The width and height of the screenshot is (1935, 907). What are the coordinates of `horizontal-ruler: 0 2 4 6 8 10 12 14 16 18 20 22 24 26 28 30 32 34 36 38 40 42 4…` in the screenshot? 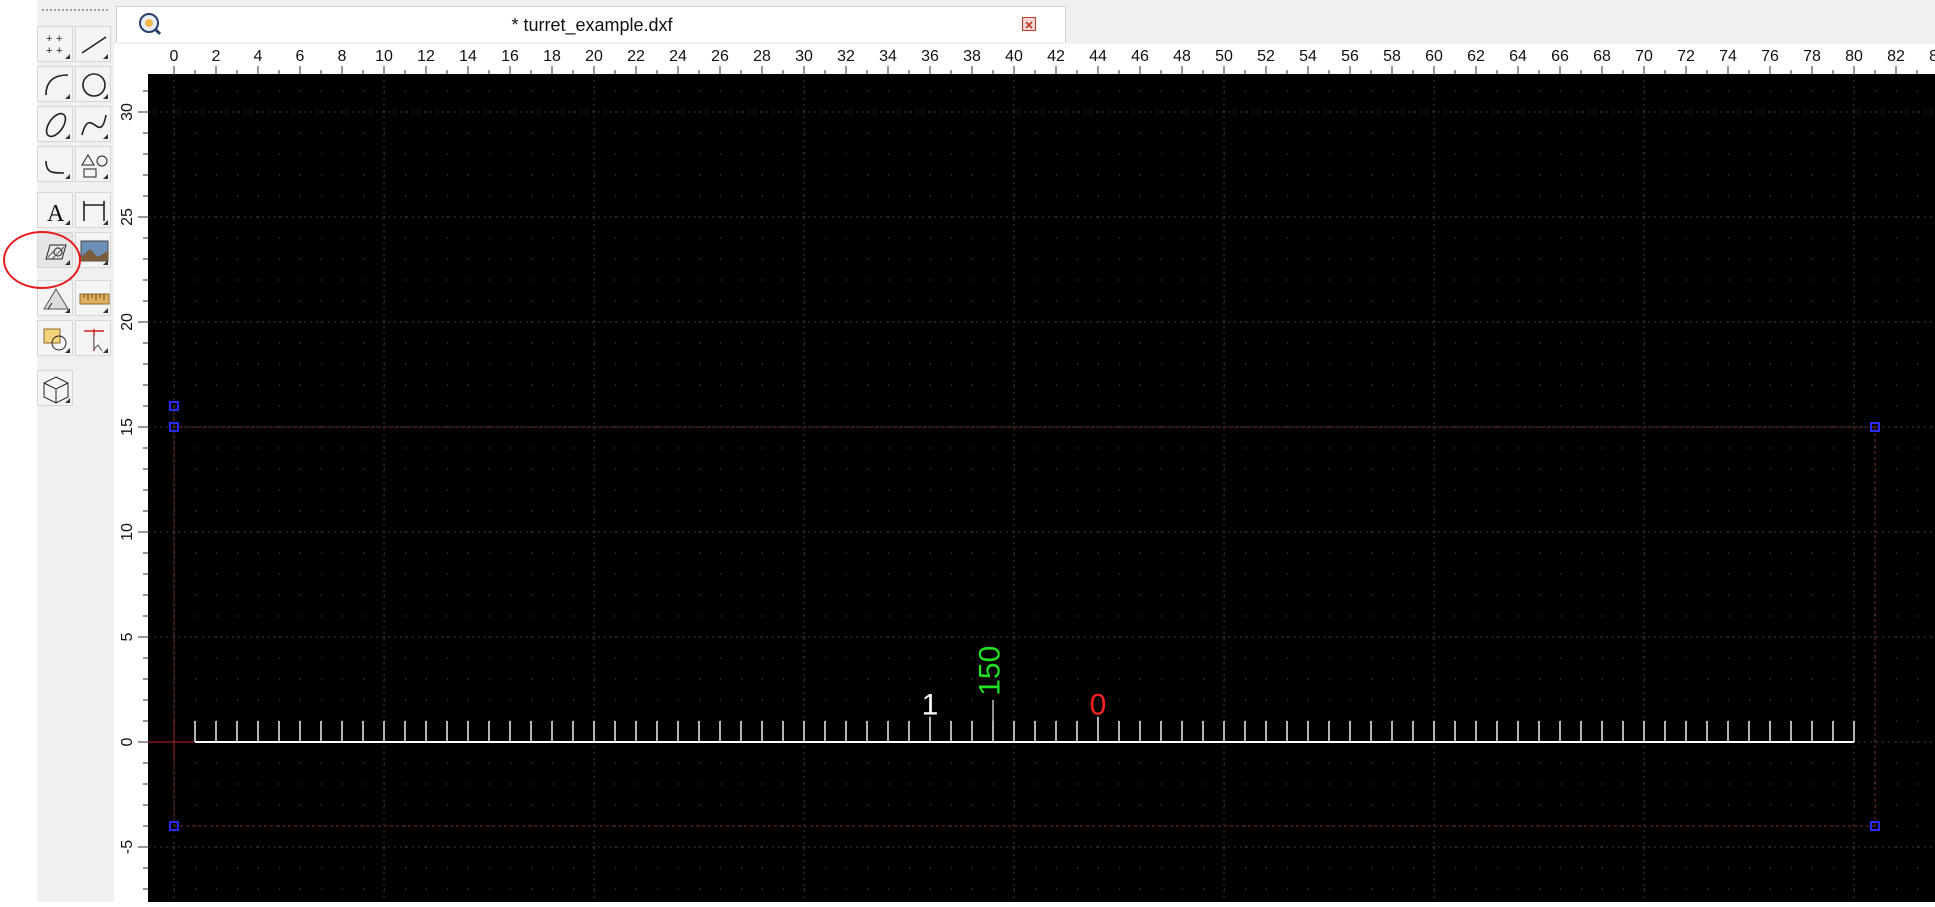 It's located at (1041, 59).